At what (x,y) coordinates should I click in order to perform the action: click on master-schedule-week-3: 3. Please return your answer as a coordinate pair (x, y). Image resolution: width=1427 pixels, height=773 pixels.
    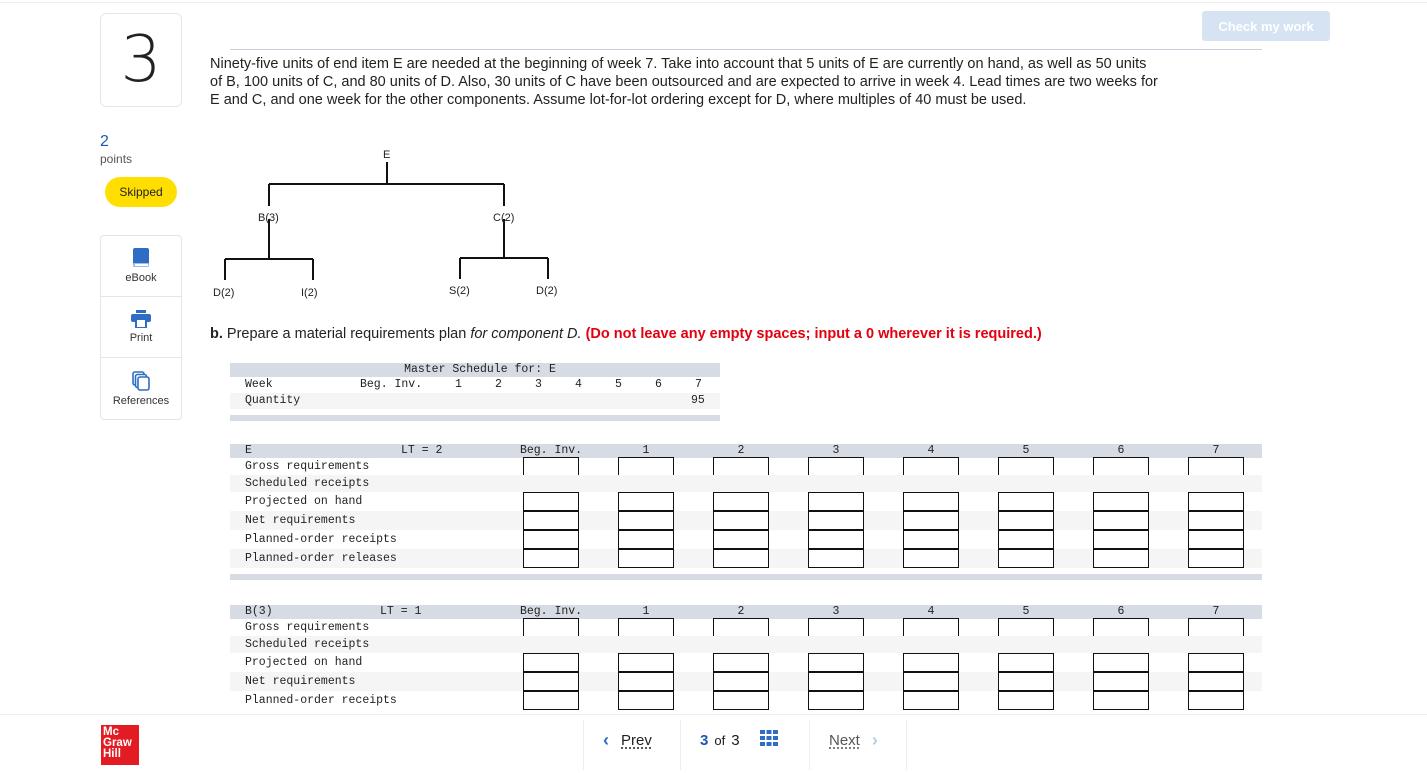
    Looking at the image, I should click on (538, 384).